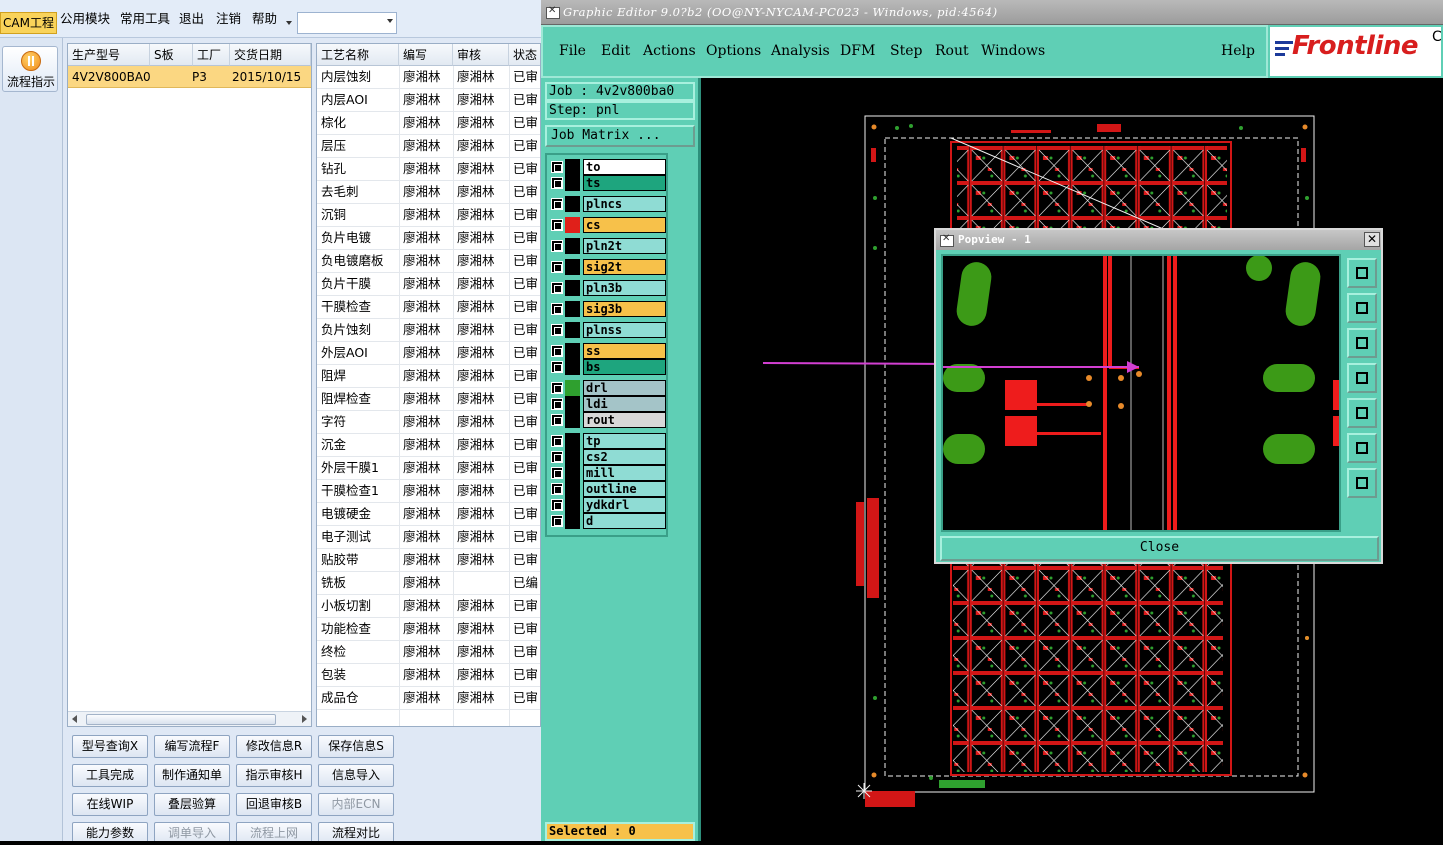  What do you see at coordinates (572, 51) in the screenshot?
I see `menu-file: File` at bounding box center [572, 51].